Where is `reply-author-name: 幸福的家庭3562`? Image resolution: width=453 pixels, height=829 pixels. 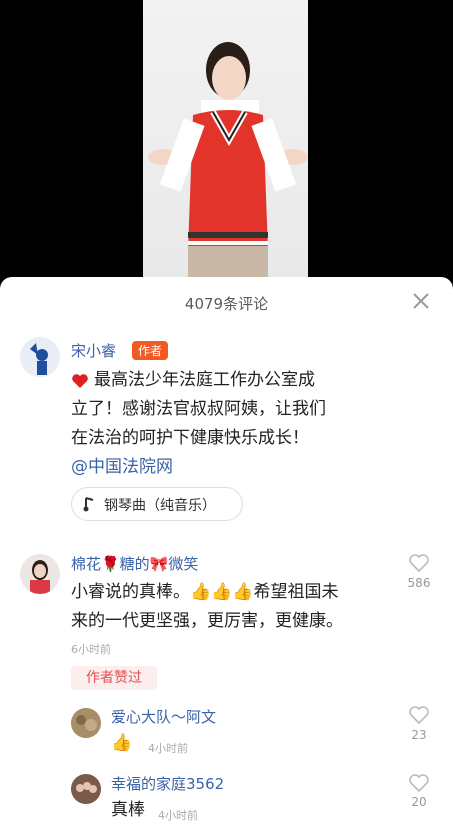
reply-author-name: 幸福的家庭3562 is located at coordinates (167, 783).